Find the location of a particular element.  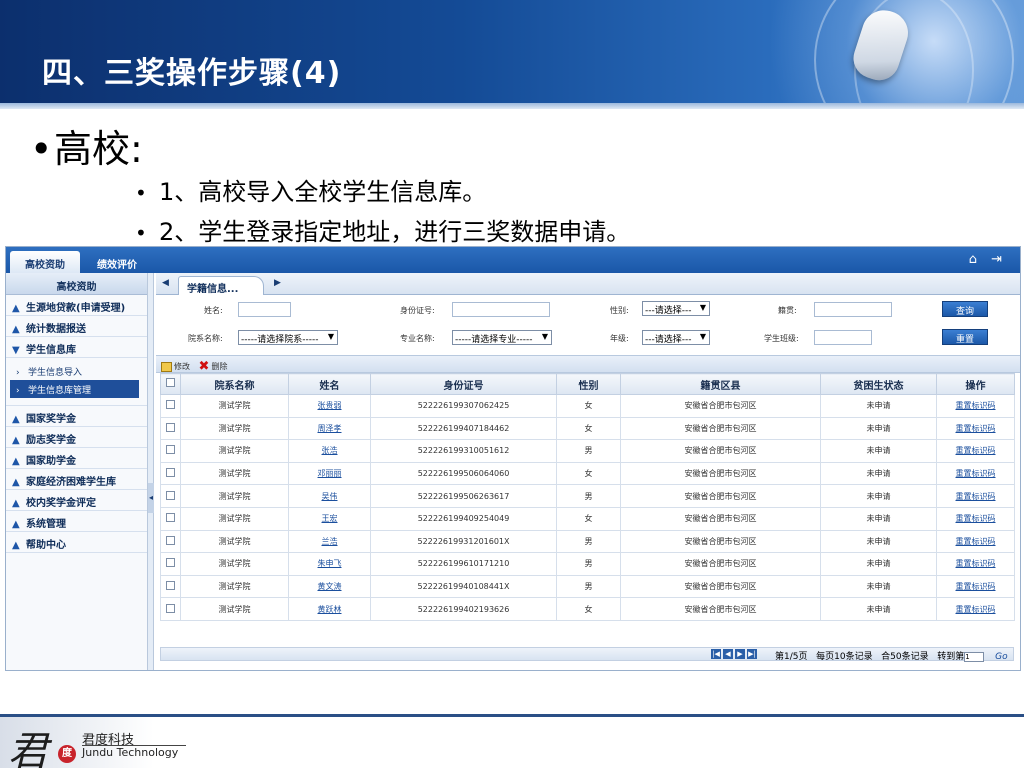

sidebar-item-campus-scholarship: ▲ 校内奖学金评定 is located at coordinates (76, 500).